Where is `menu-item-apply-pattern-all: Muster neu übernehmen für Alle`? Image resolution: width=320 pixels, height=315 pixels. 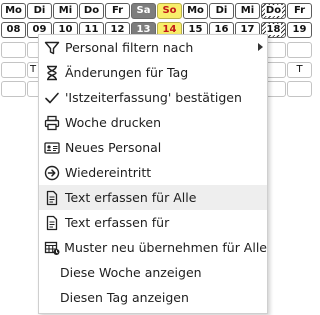 menu-item-apply-pattern-all: Muster neu übernehmen für Alle is located at coordinates (153, 247).